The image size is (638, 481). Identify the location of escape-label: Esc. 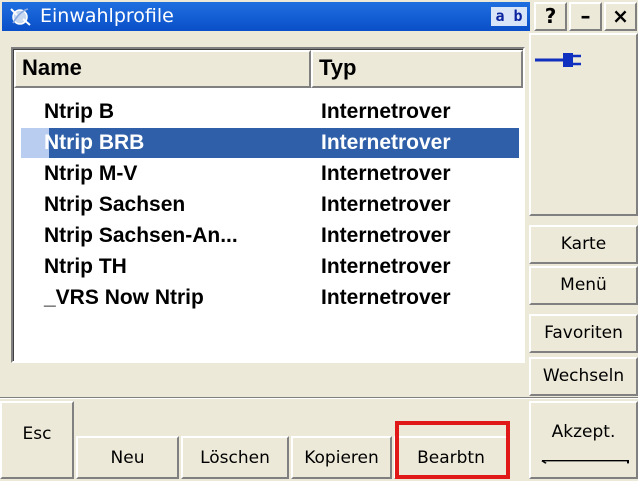
(37, 434).